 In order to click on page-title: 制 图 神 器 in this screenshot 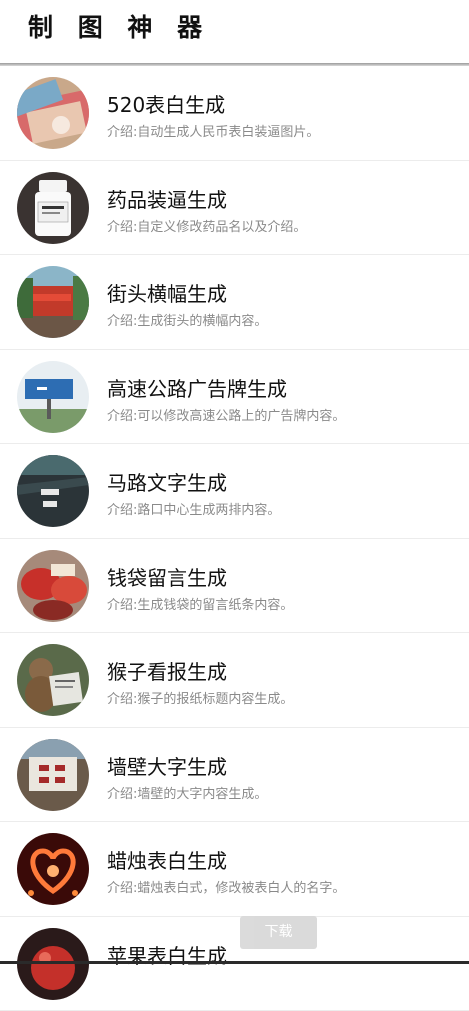, I will do `click(119, 26)`.